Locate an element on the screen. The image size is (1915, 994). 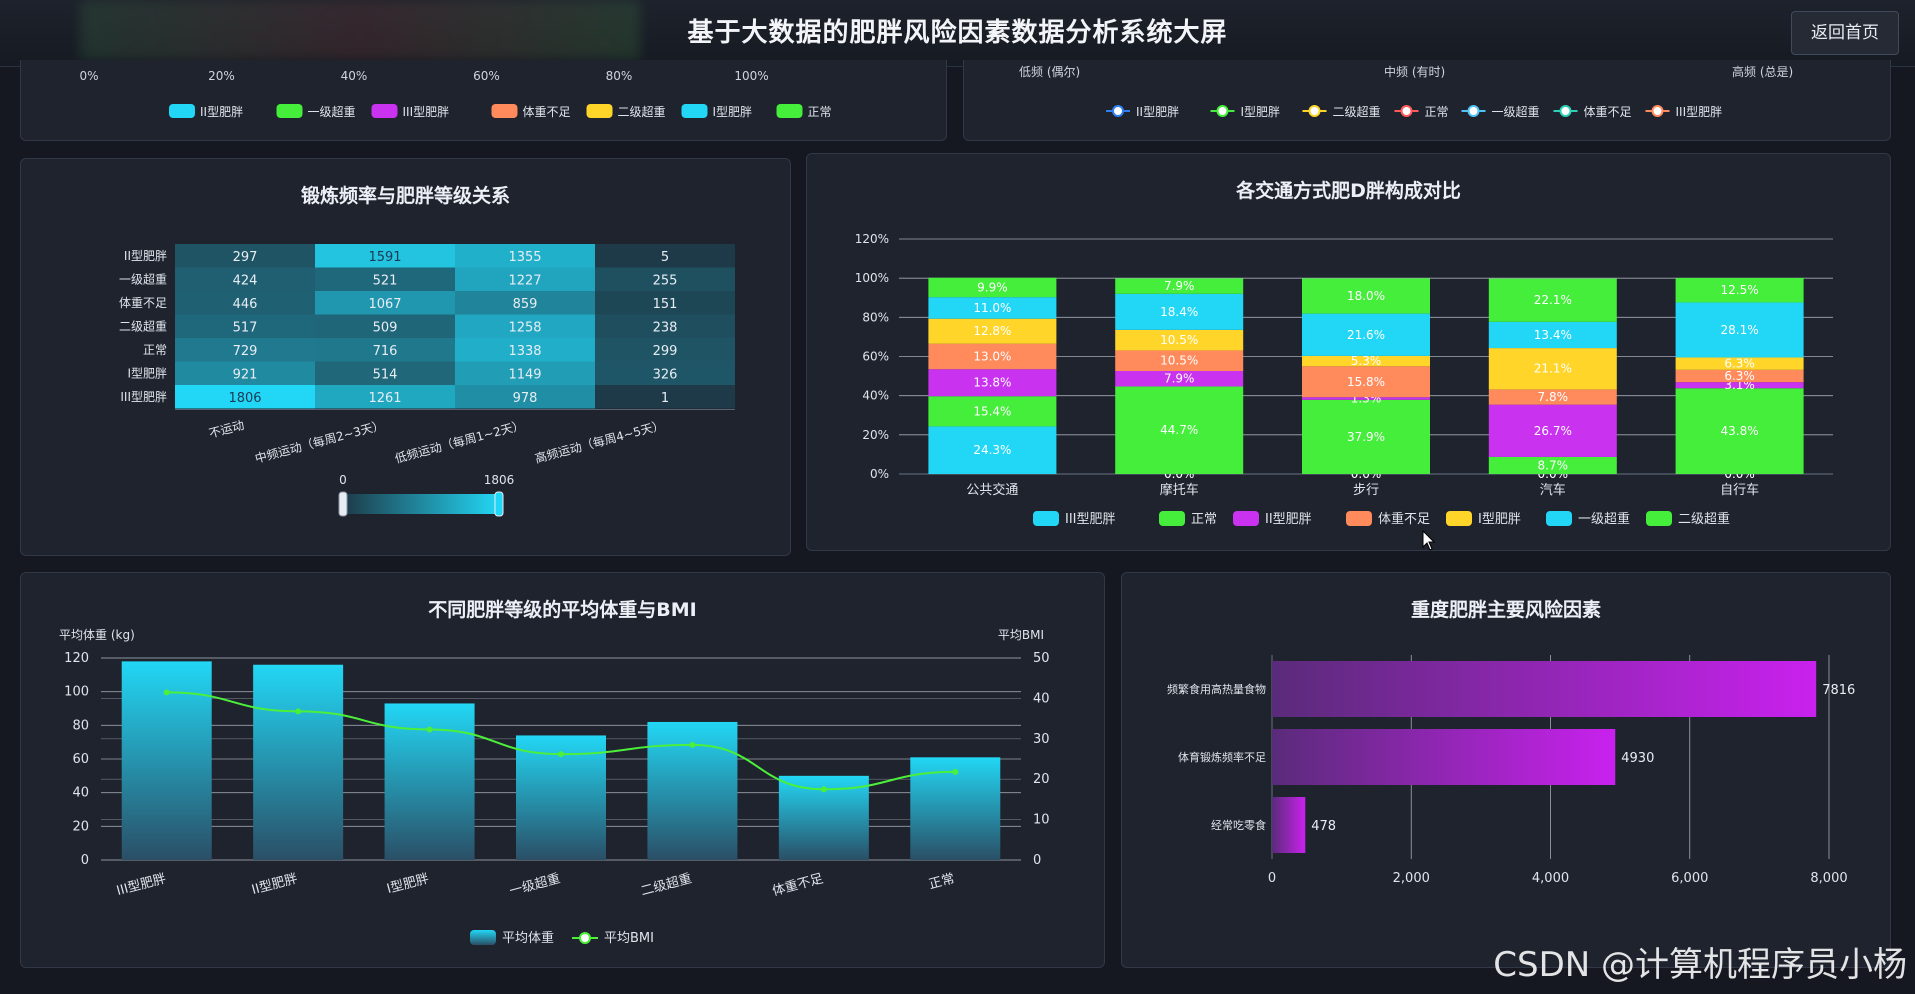
traffic-legend-label: 一级超重 is located at coordinates (1604, 519).